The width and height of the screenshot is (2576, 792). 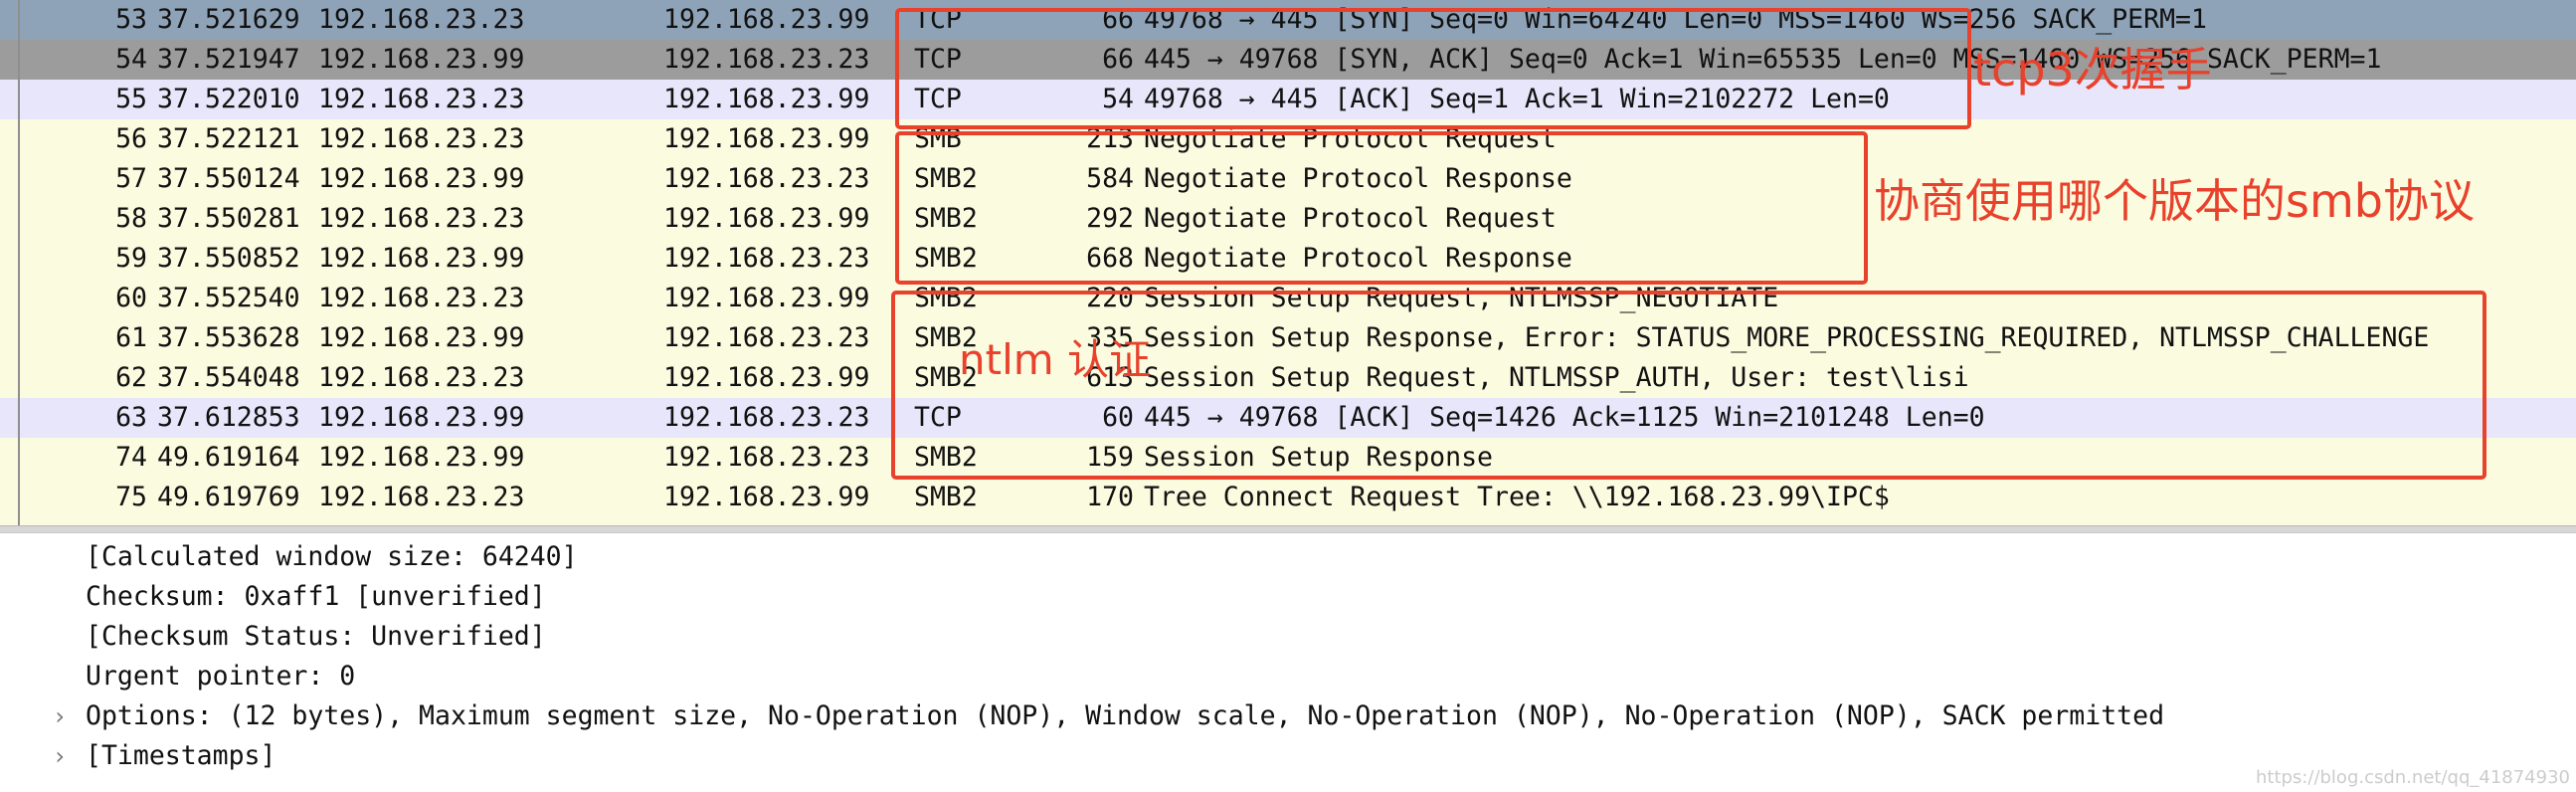 I want to click on packet-number: 53, so click(x=131, y=19).